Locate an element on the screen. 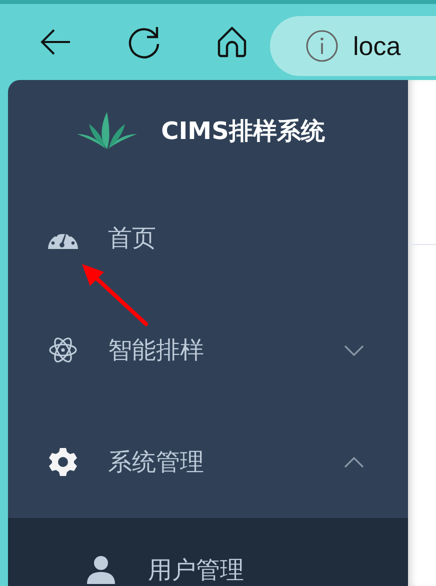 The height and width of the screenshot is (586, 436). address-bar: loca is located at coordinates (353, 46).